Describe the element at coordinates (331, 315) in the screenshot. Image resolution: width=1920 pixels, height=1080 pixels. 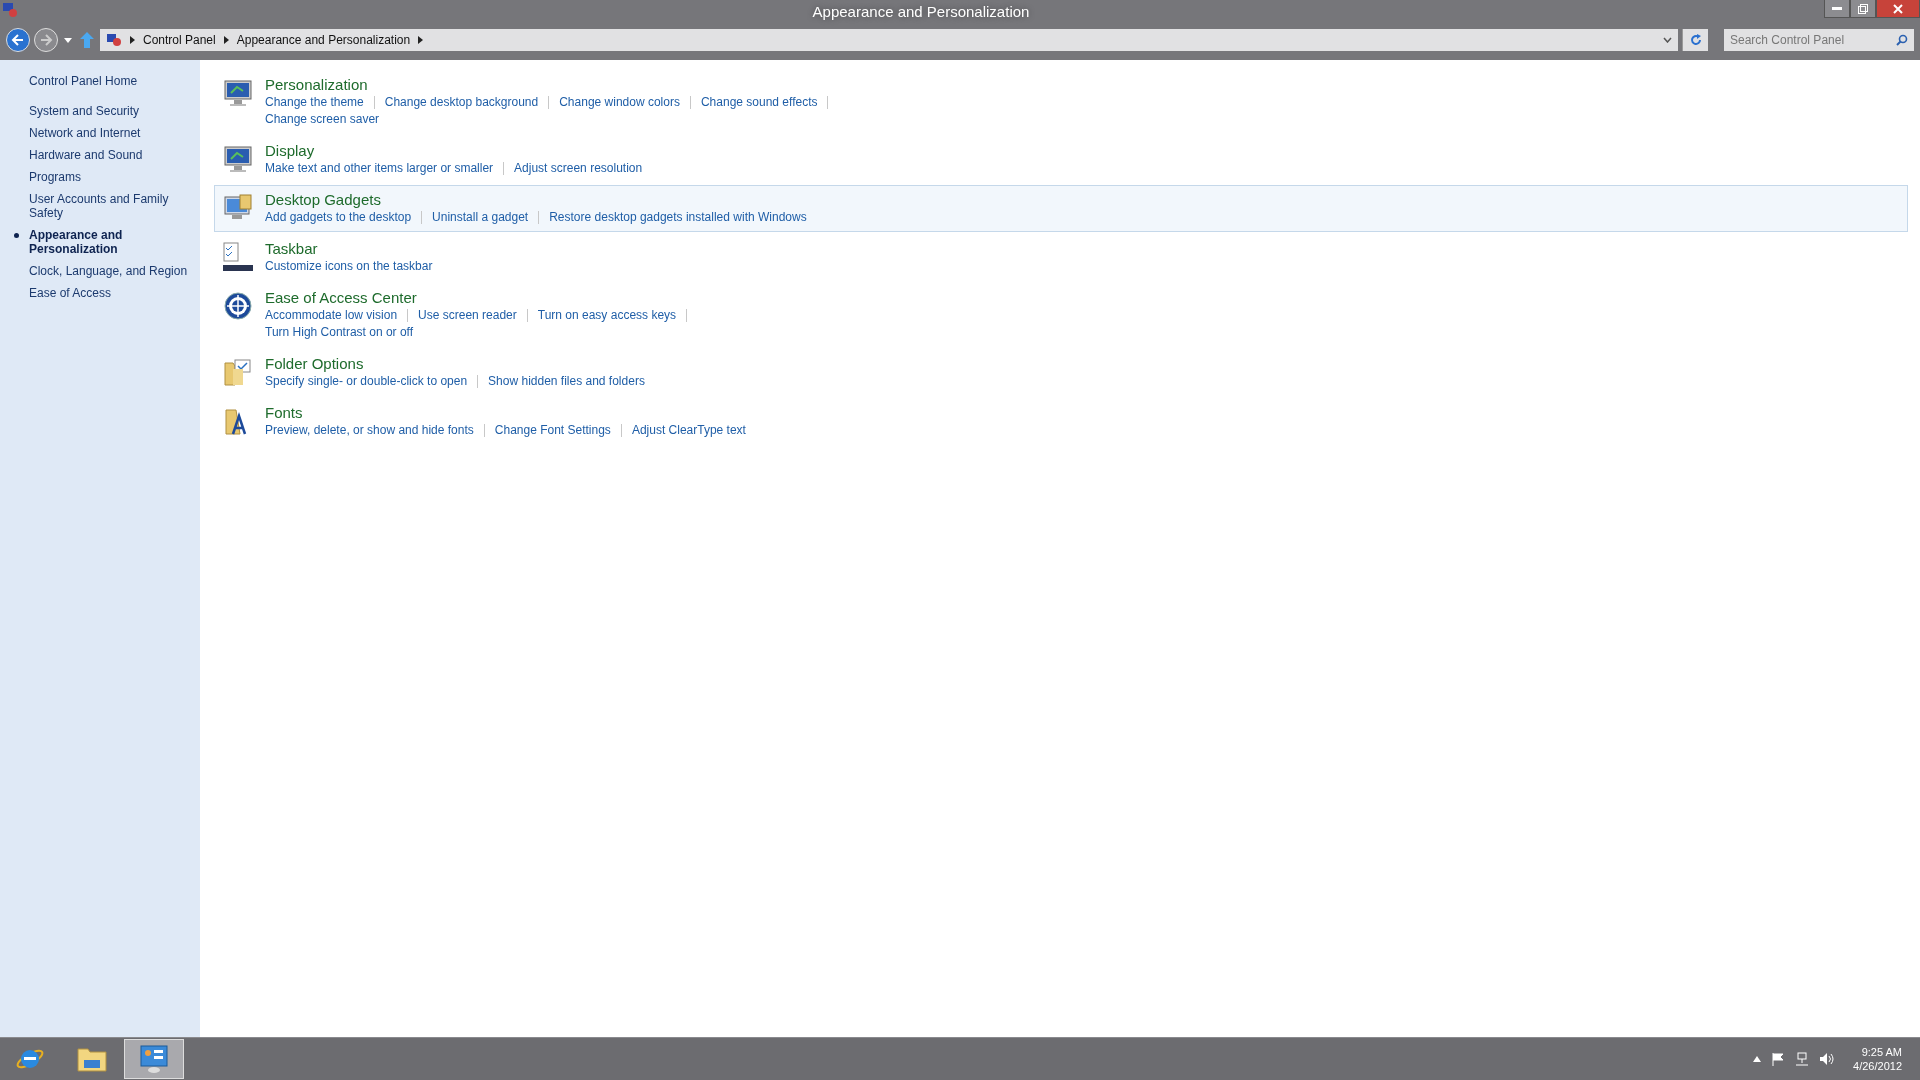
I see `task-link: Accommodate low vision` at that location.